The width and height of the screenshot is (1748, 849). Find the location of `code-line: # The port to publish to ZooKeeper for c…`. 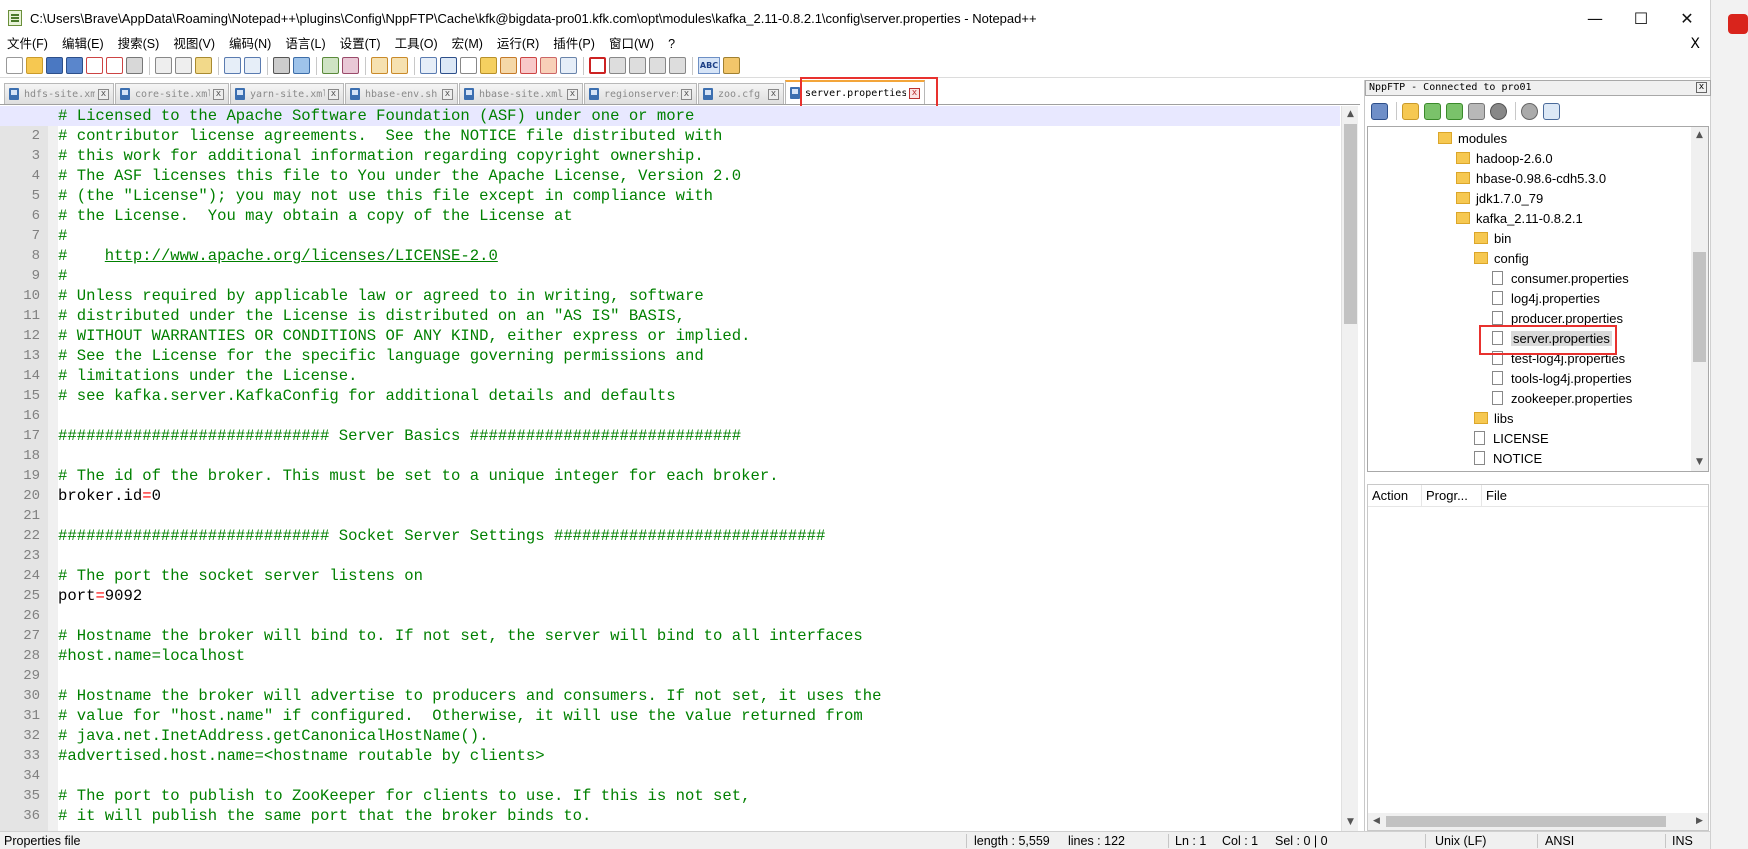

code-line: # The port to publish to ZooKeeper for c… is located at coordinates (670, 796).